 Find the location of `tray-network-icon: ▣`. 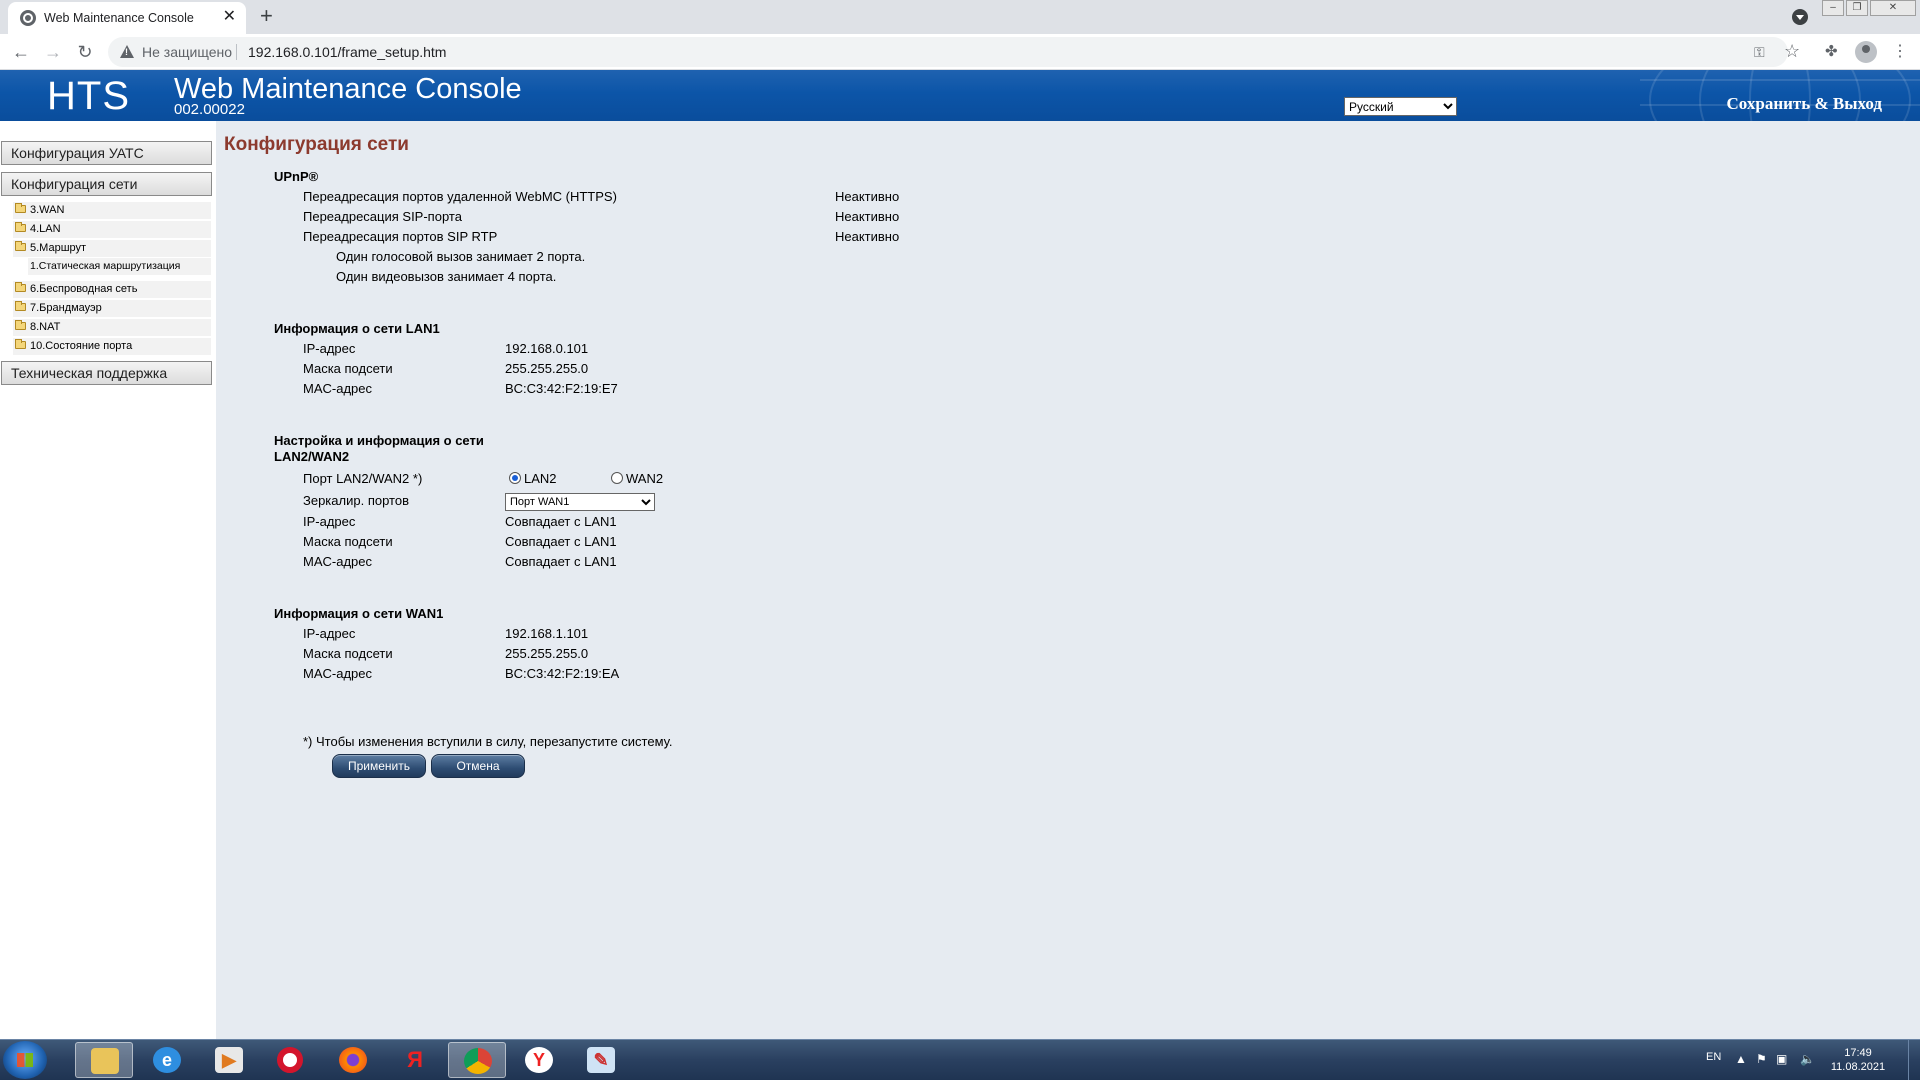

tray-network-icon: ▣ is located at coordinates (1781, 1059).